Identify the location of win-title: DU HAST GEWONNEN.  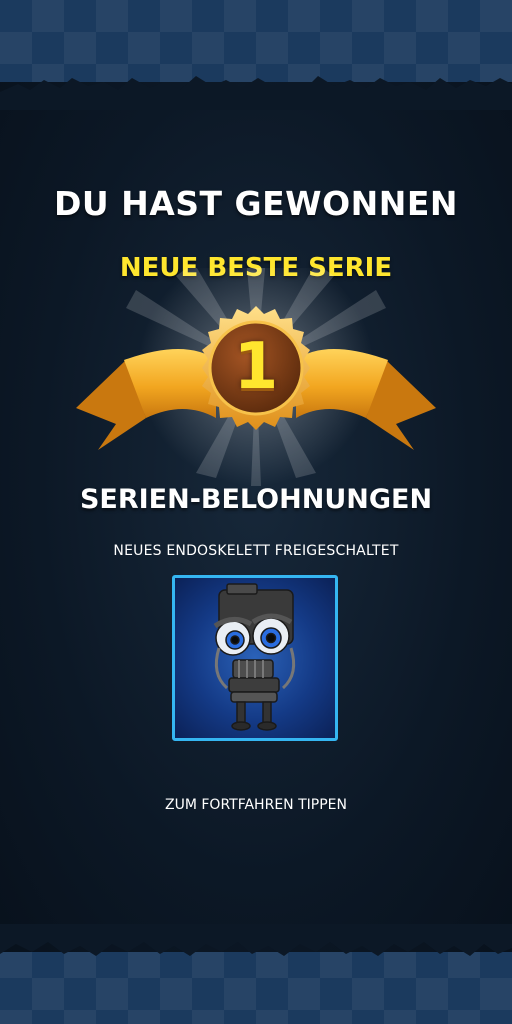
(256, 203).